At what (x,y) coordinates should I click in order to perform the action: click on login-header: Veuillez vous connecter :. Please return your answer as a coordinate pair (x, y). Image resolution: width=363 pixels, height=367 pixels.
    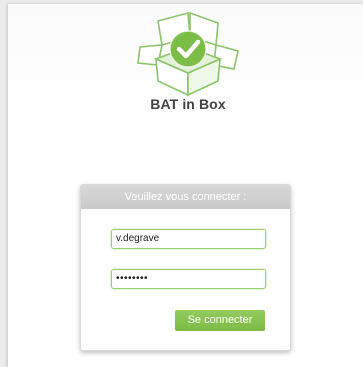
    Looking at the image, I should click on (185, 197).